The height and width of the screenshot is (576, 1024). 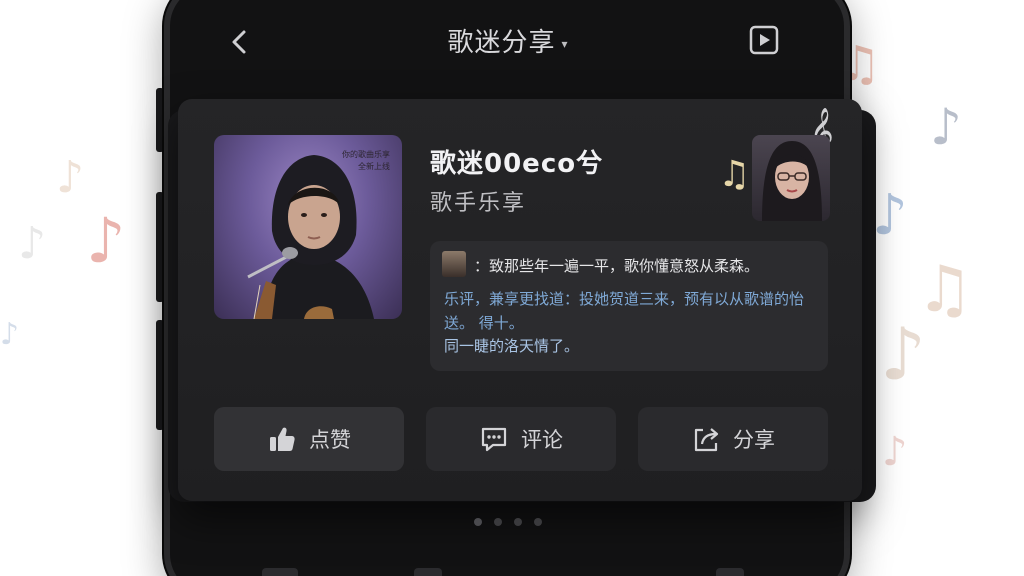 What do you see at coordinates (706, 440) in the screenshot?
I see `share-icon` at bounding box center [706, 440].